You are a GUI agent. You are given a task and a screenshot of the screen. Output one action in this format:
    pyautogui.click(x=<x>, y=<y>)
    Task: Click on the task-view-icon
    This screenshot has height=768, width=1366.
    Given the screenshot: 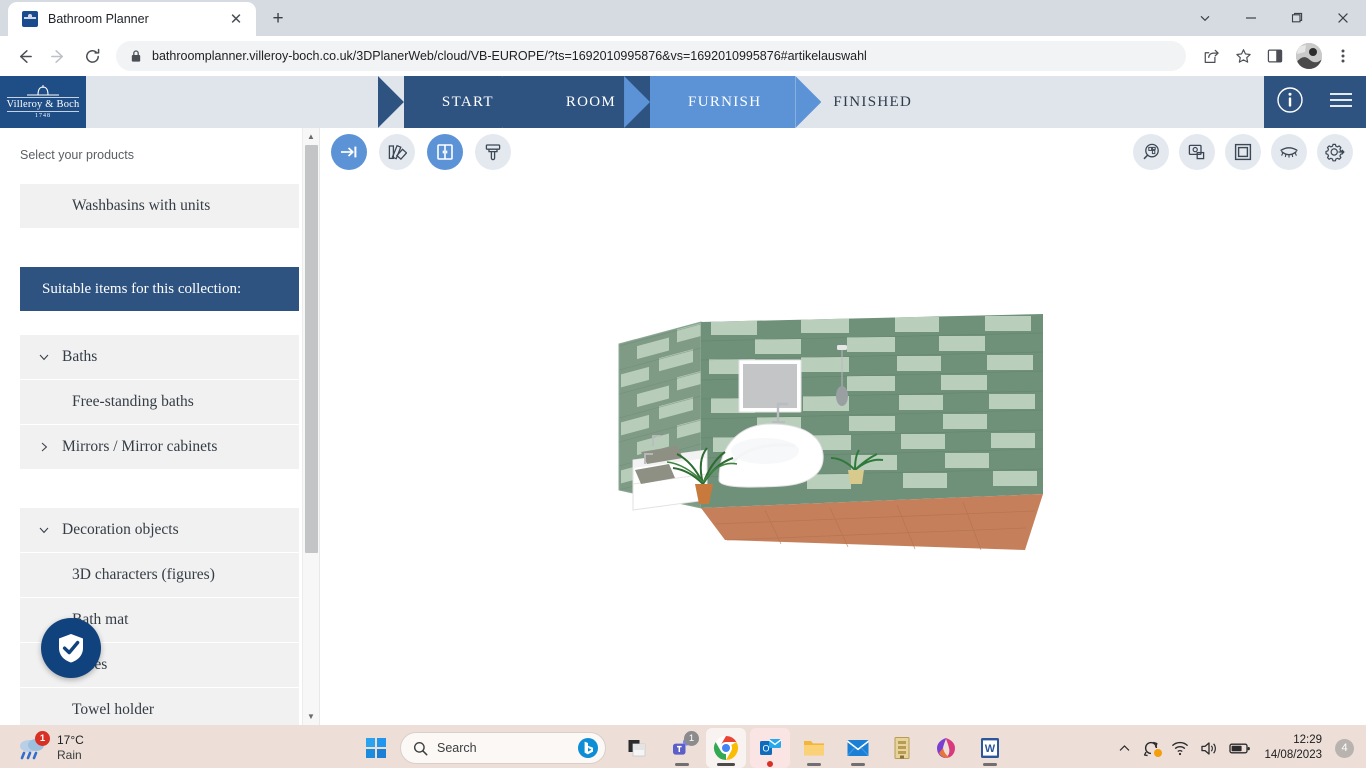 What is the action you would take?
    pyautogui.click(x=638, y=748)
    